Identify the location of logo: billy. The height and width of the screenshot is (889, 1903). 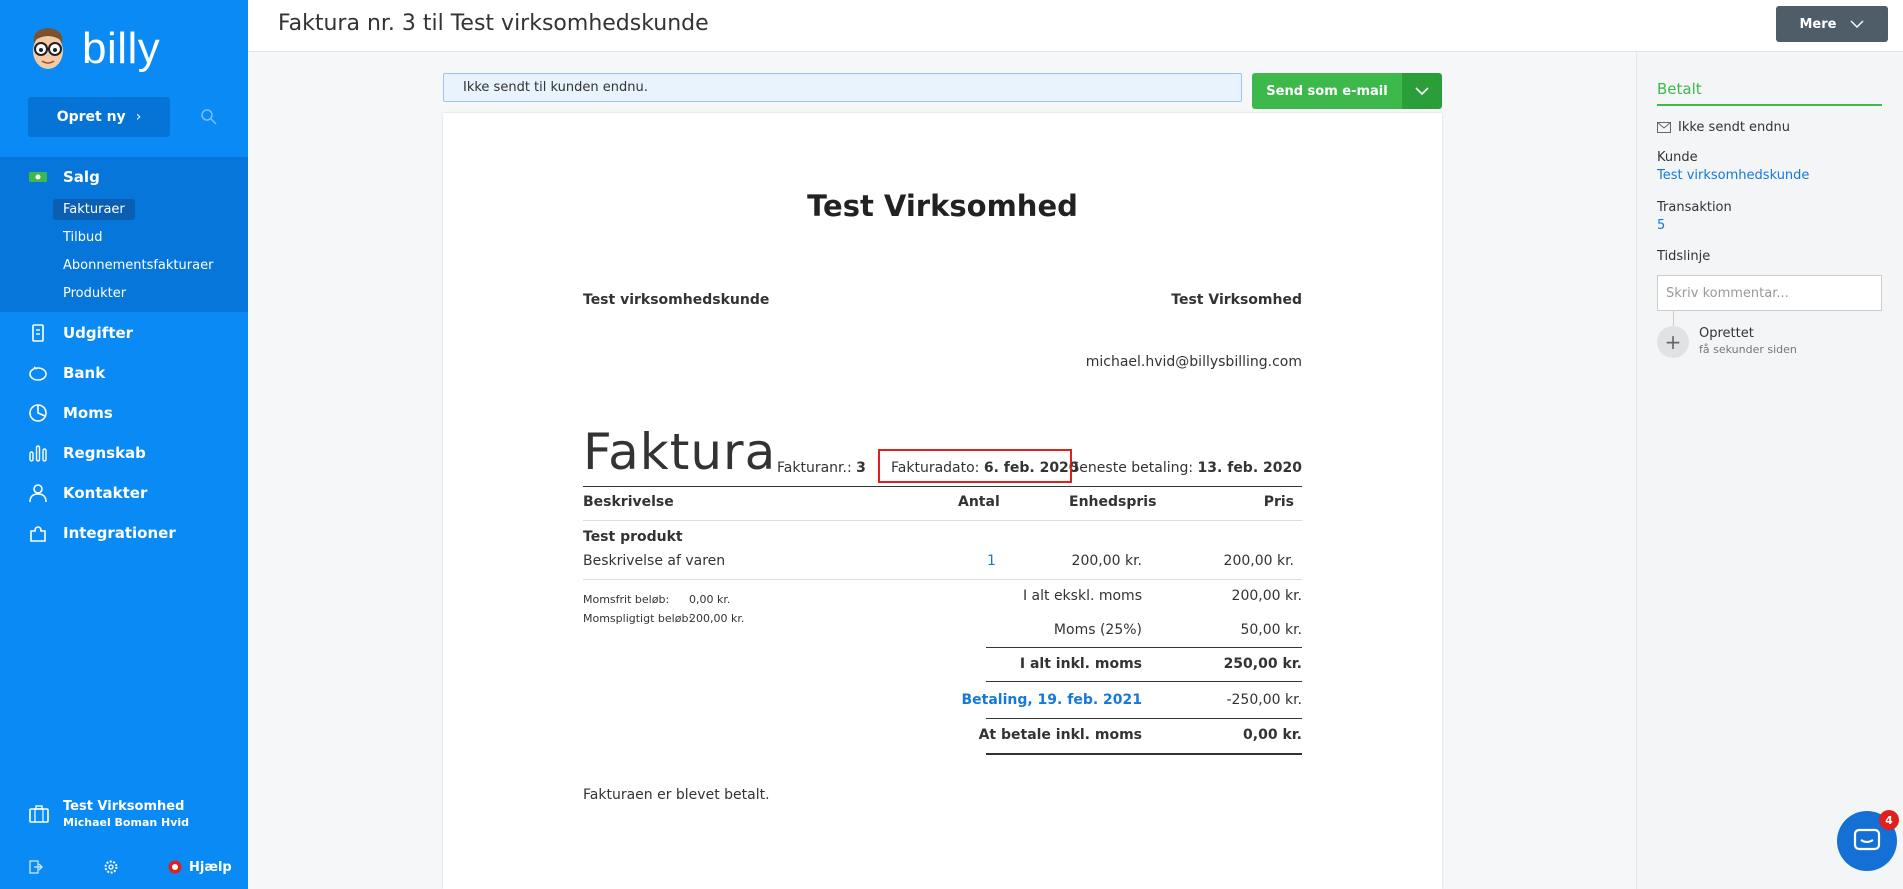
(94, 49).